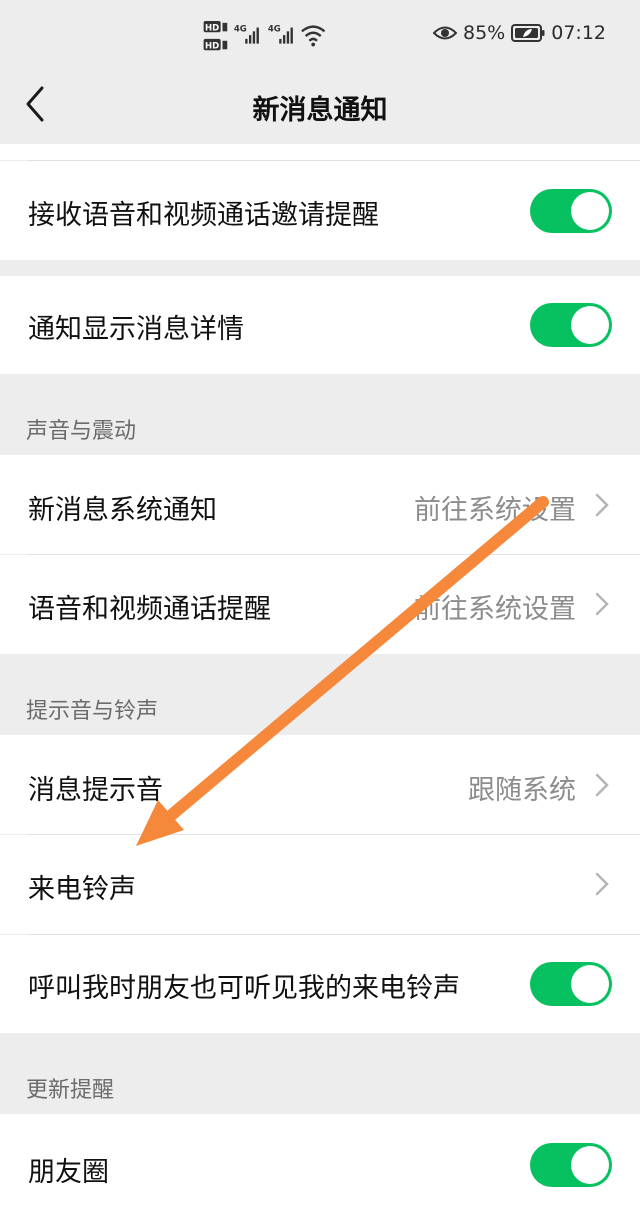 The image size is (640, 1205). Describe the element at coordinates (320, 784) in the screenshot. I see `row-message-tone: 消息提示音 跟随系统` at that location.